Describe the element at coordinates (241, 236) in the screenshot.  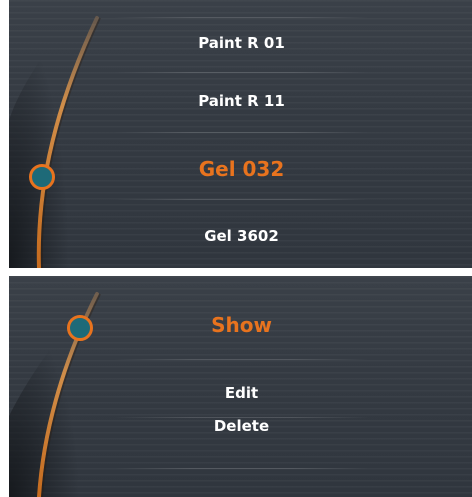
I see `menu-item-gel-3602: Gel 3602` at that location.